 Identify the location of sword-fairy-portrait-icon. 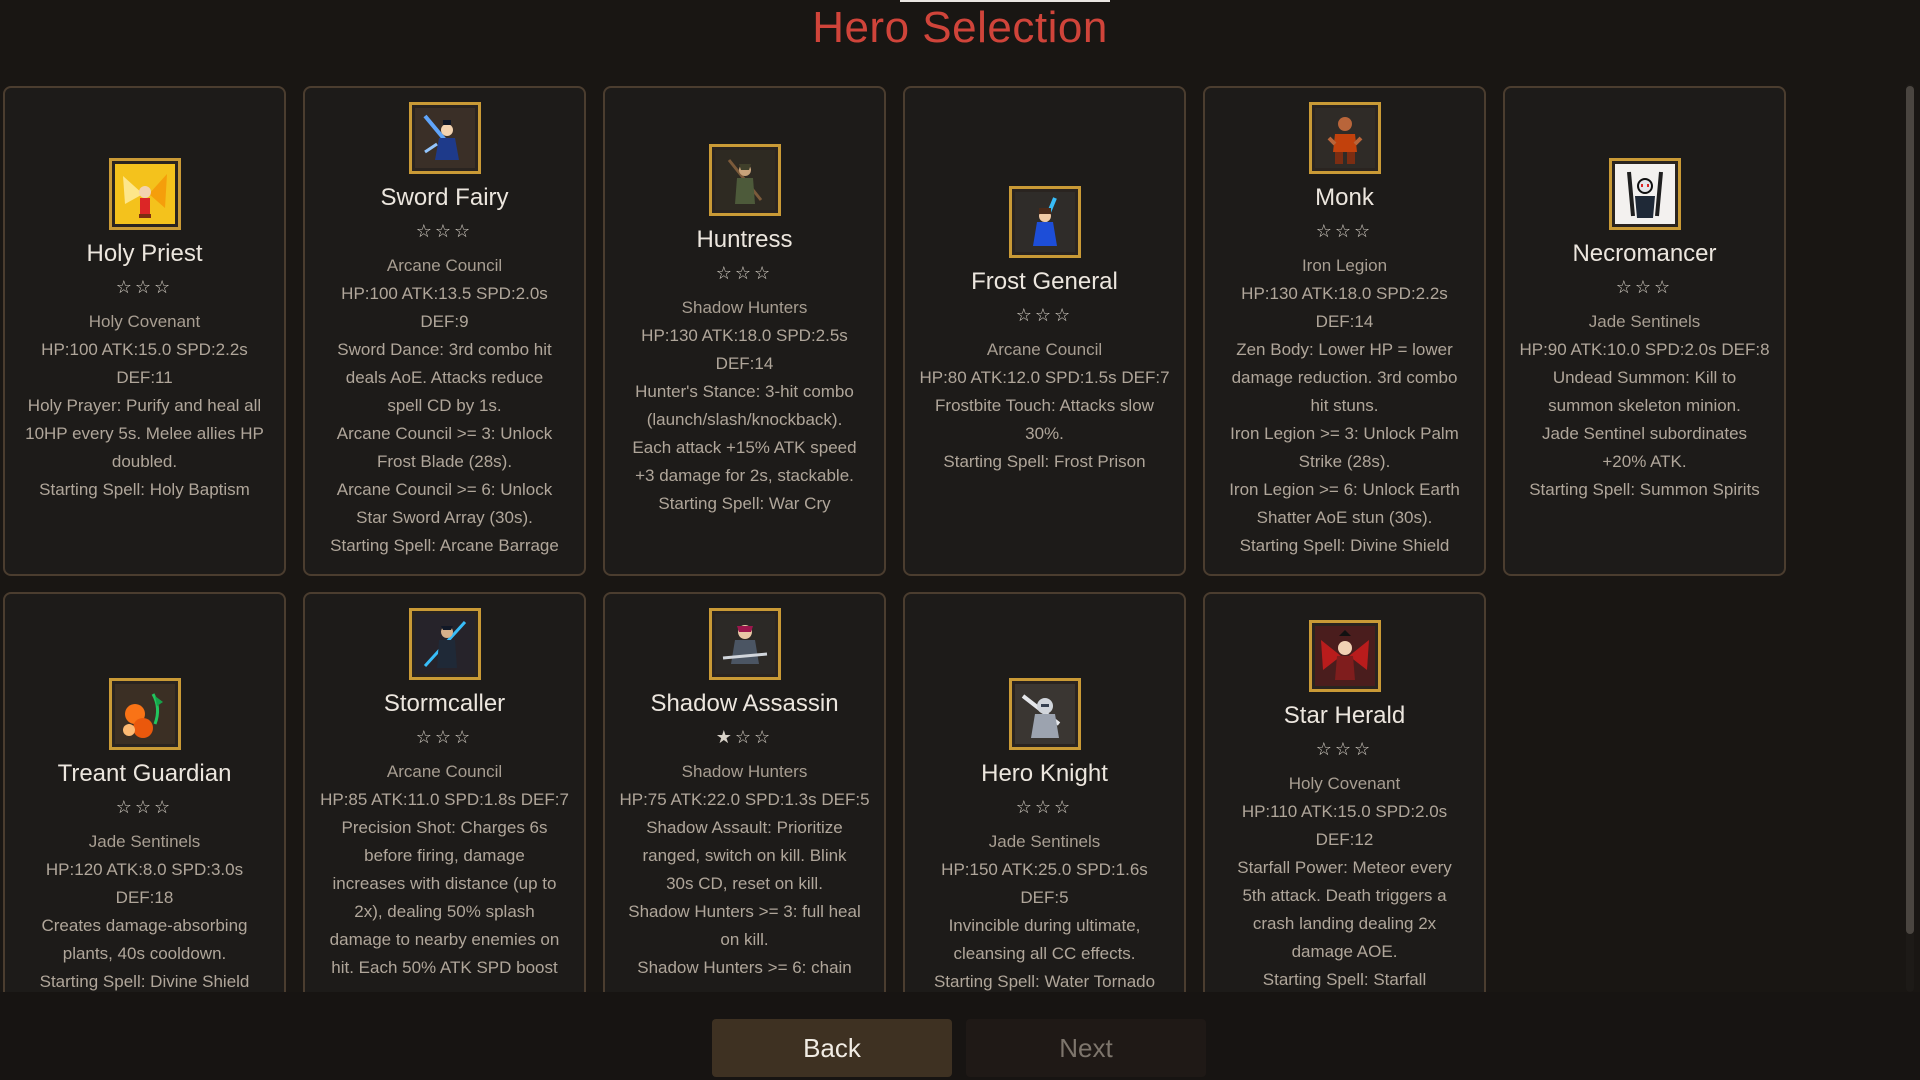
(444, 138).